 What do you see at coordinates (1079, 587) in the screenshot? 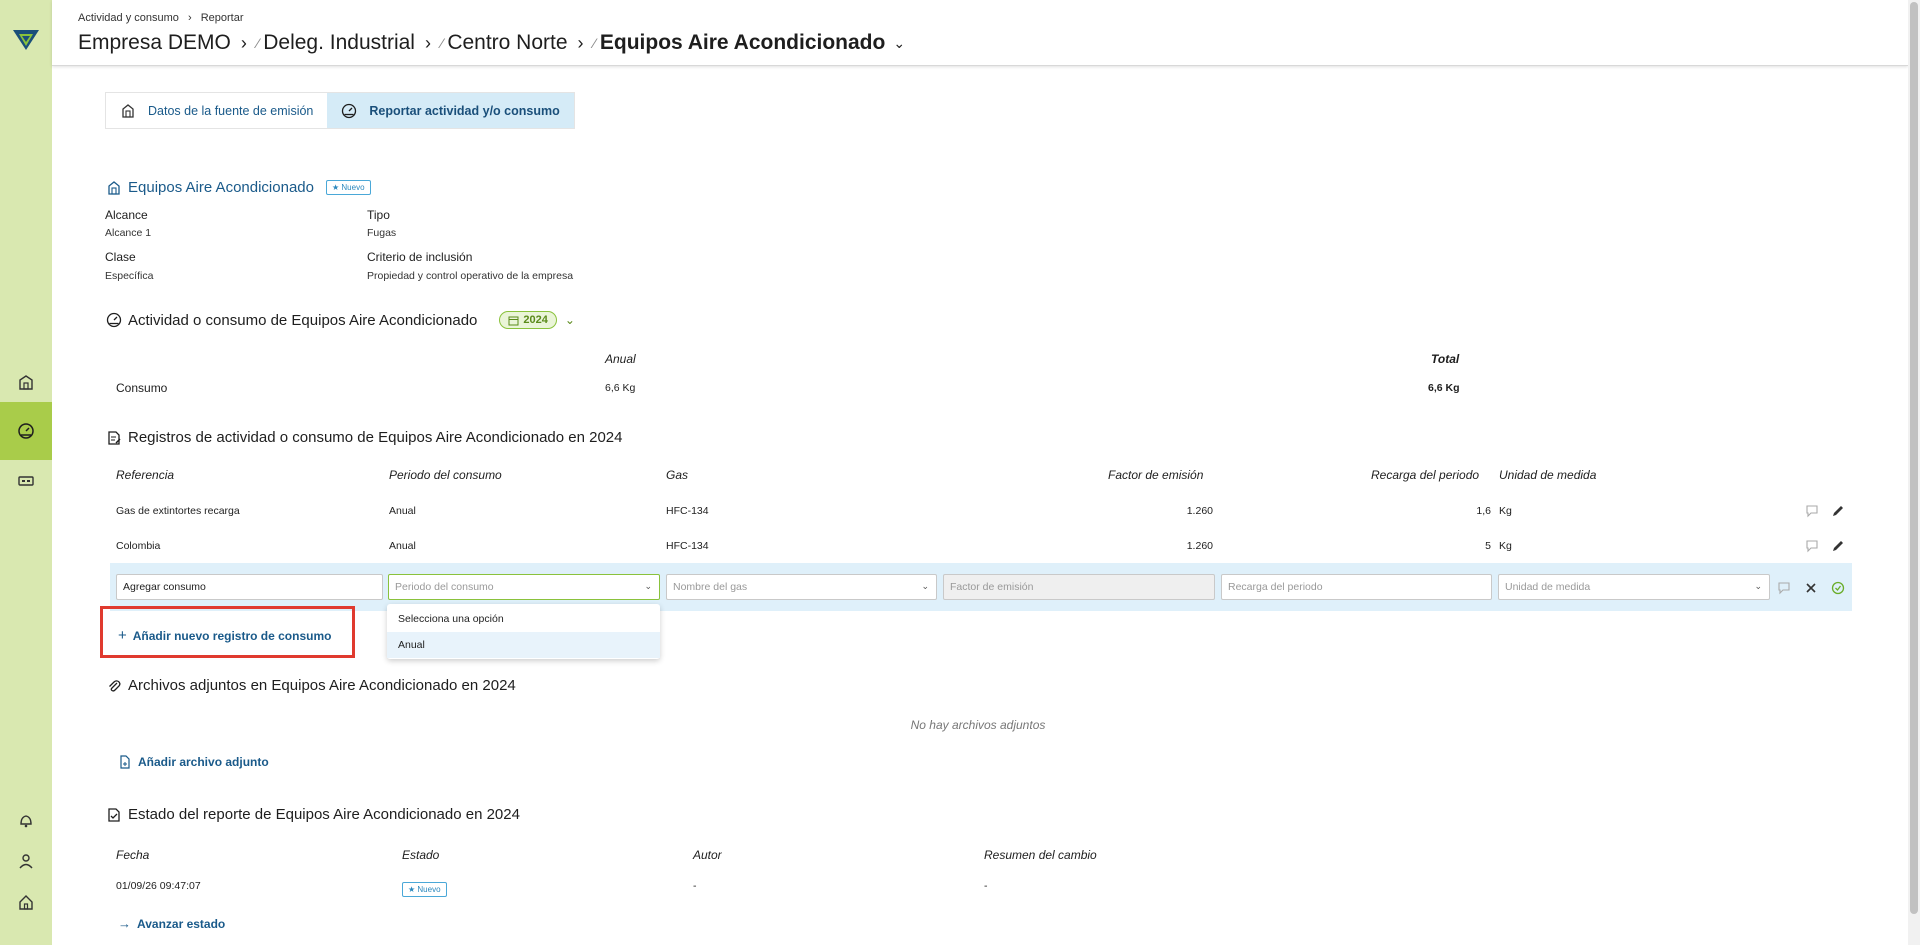
I see `factor-input: Factor de emisión` at bounding box center [1079, 587].